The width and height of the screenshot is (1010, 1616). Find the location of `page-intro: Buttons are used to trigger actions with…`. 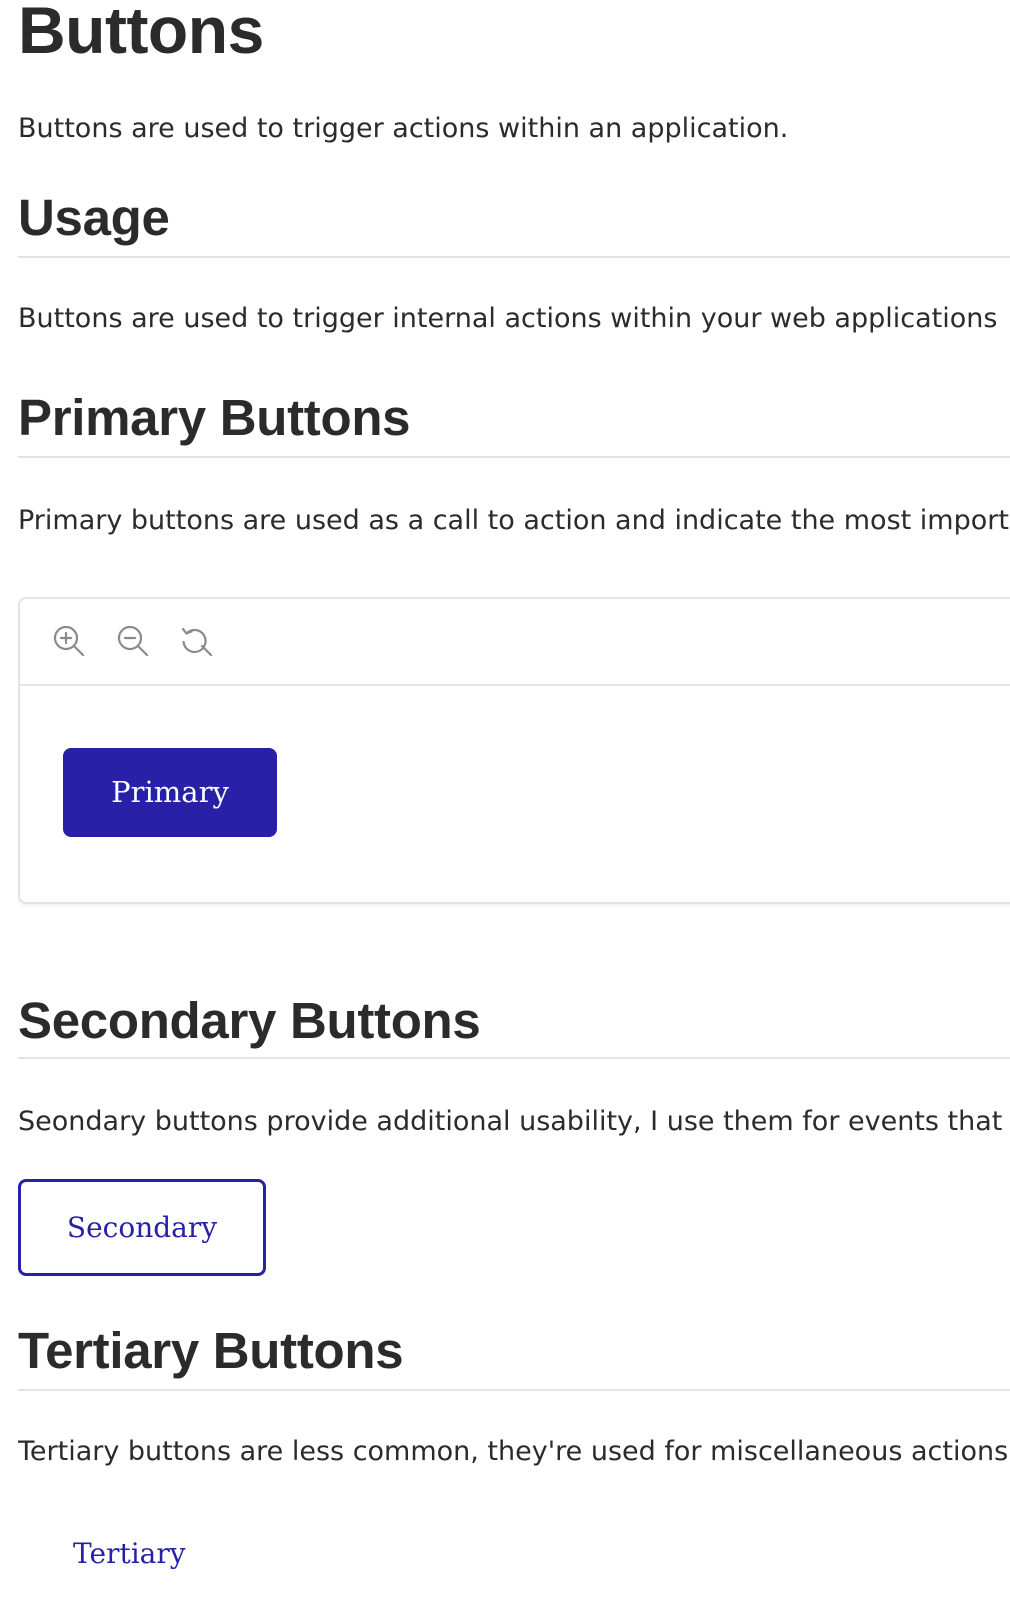

page-intro: Buttons are used to trigger actions with… is located at coordinates (403, 128).